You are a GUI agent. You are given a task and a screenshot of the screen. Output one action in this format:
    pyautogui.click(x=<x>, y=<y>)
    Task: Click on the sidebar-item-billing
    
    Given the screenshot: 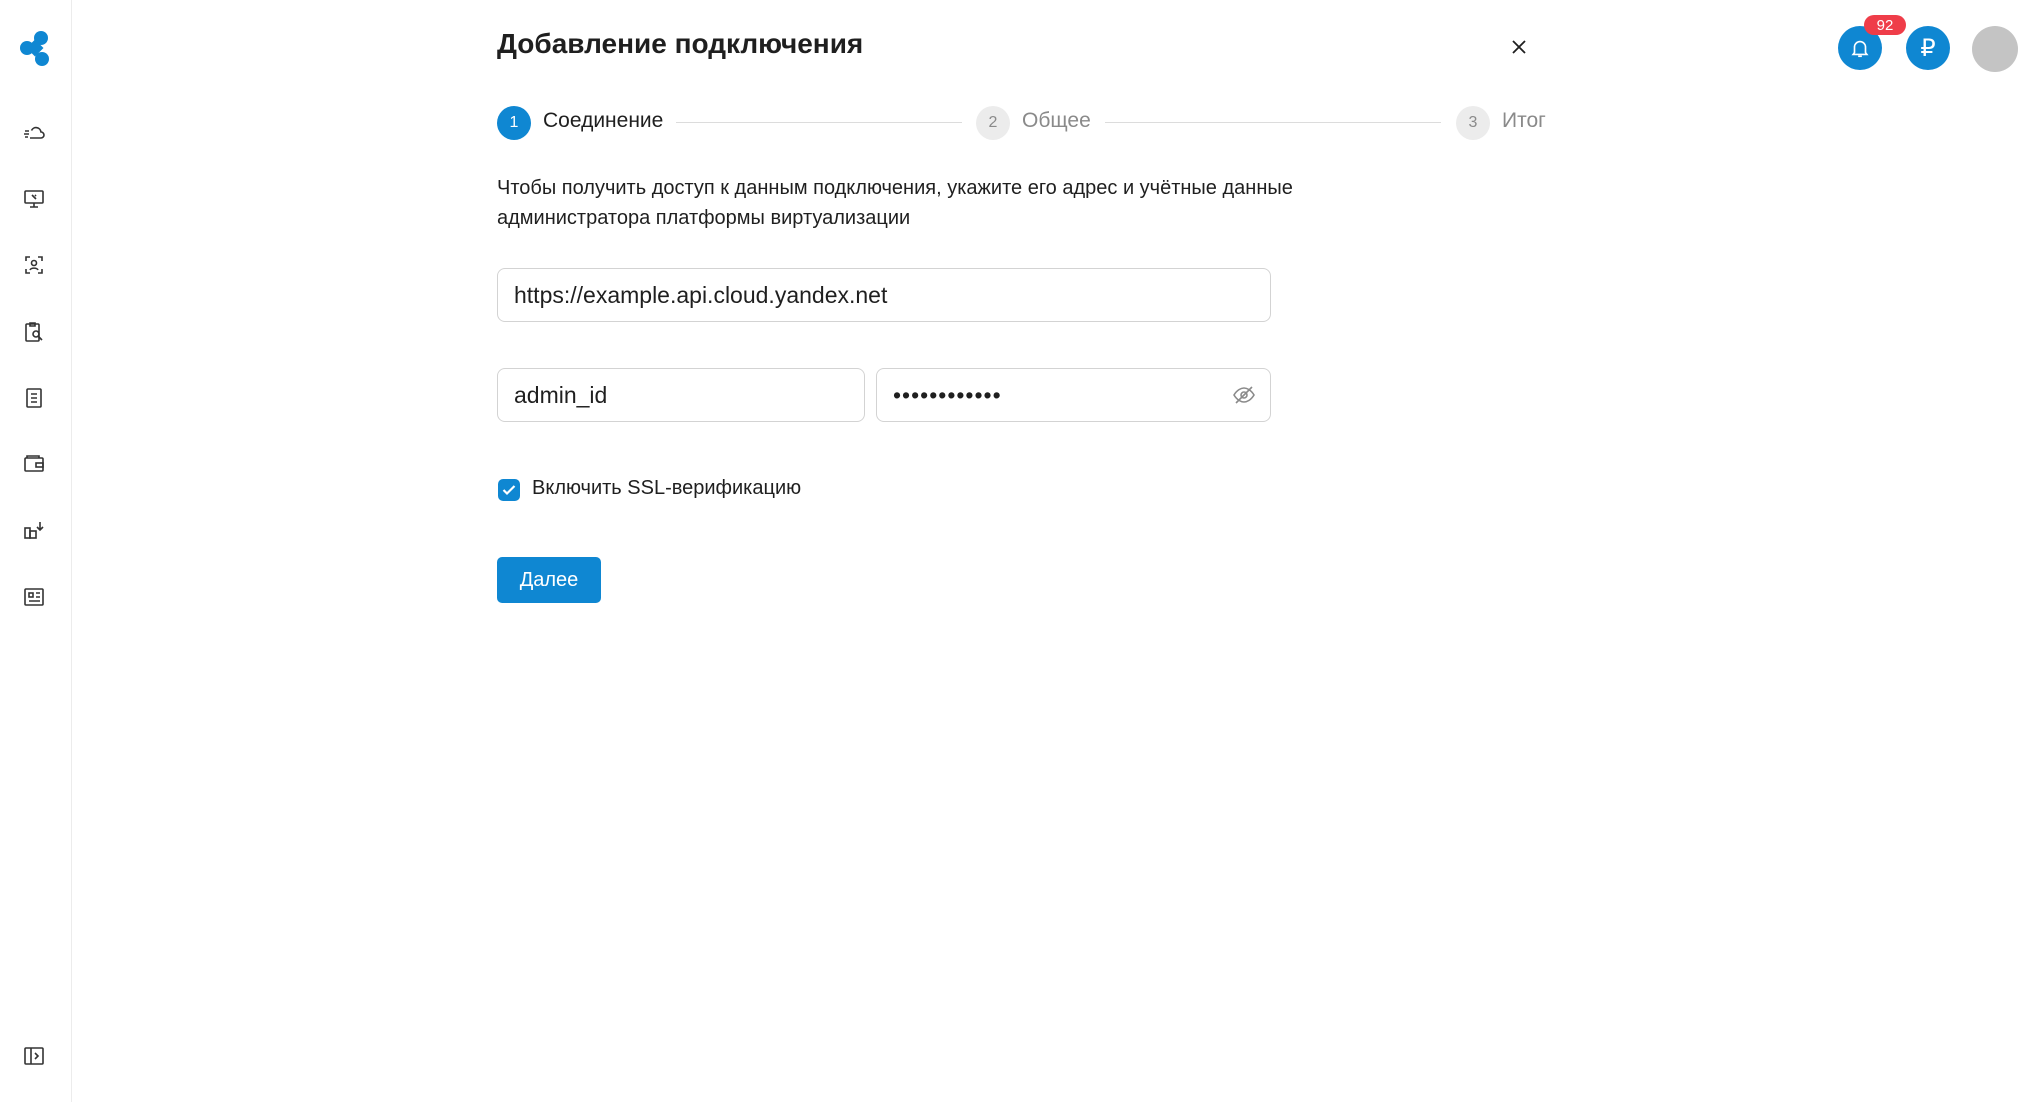 What is the action you would take?
    pyautogui.click(x=34, y=464)
    